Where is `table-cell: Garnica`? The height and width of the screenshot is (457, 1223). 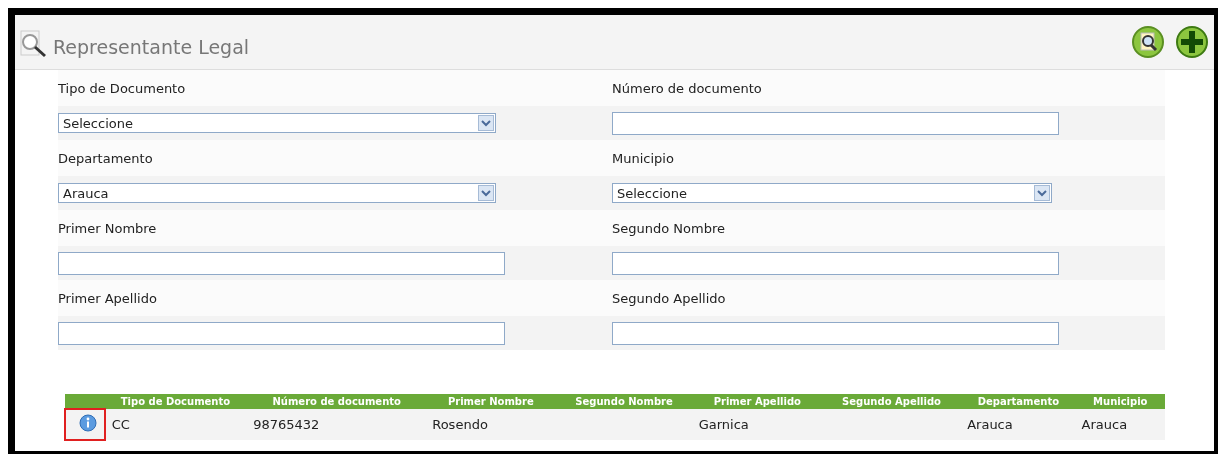 table-cell: Garnica is located at coordinates (723, 424).